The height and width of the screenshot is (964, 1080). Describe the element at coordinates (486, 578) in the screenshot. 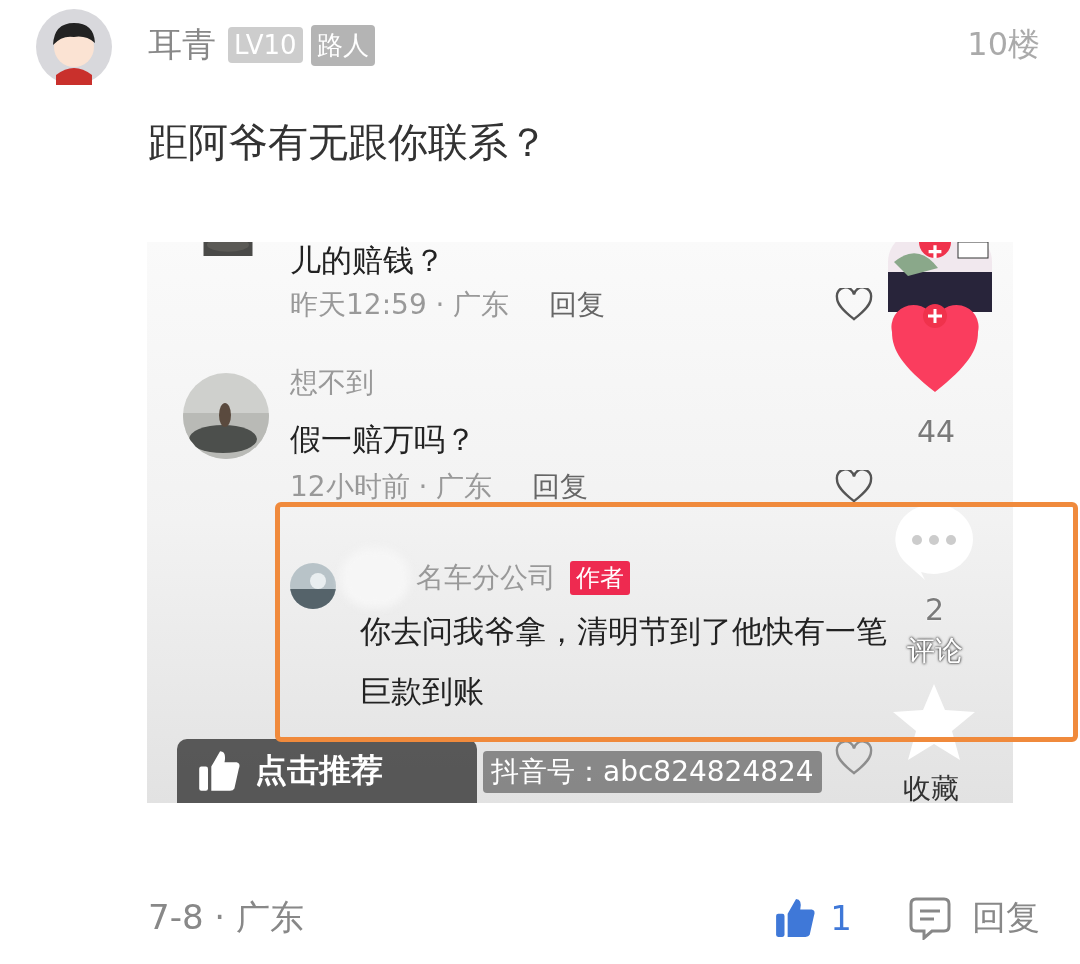

I see `commenter-name: 名车分公司` at that location.